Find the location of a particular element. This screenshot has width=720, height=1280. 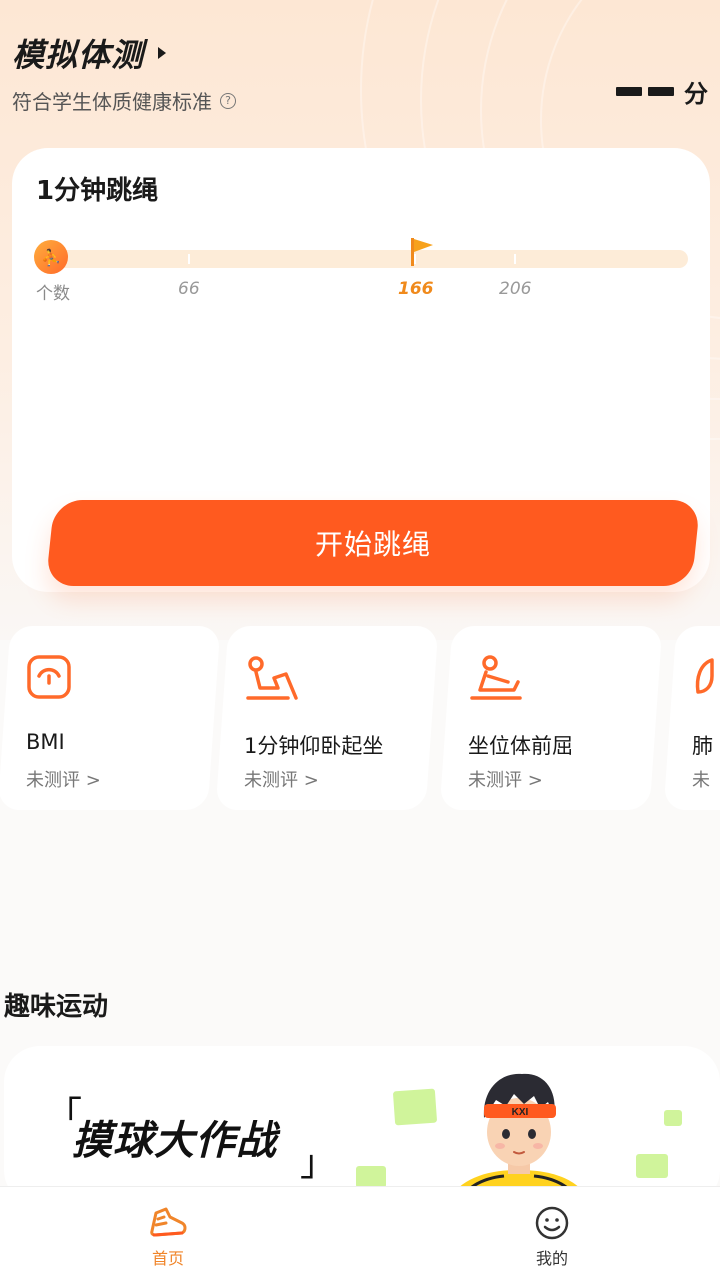

test-card-bmi: BMI 未测评 > is located at coordinates (110, 718).